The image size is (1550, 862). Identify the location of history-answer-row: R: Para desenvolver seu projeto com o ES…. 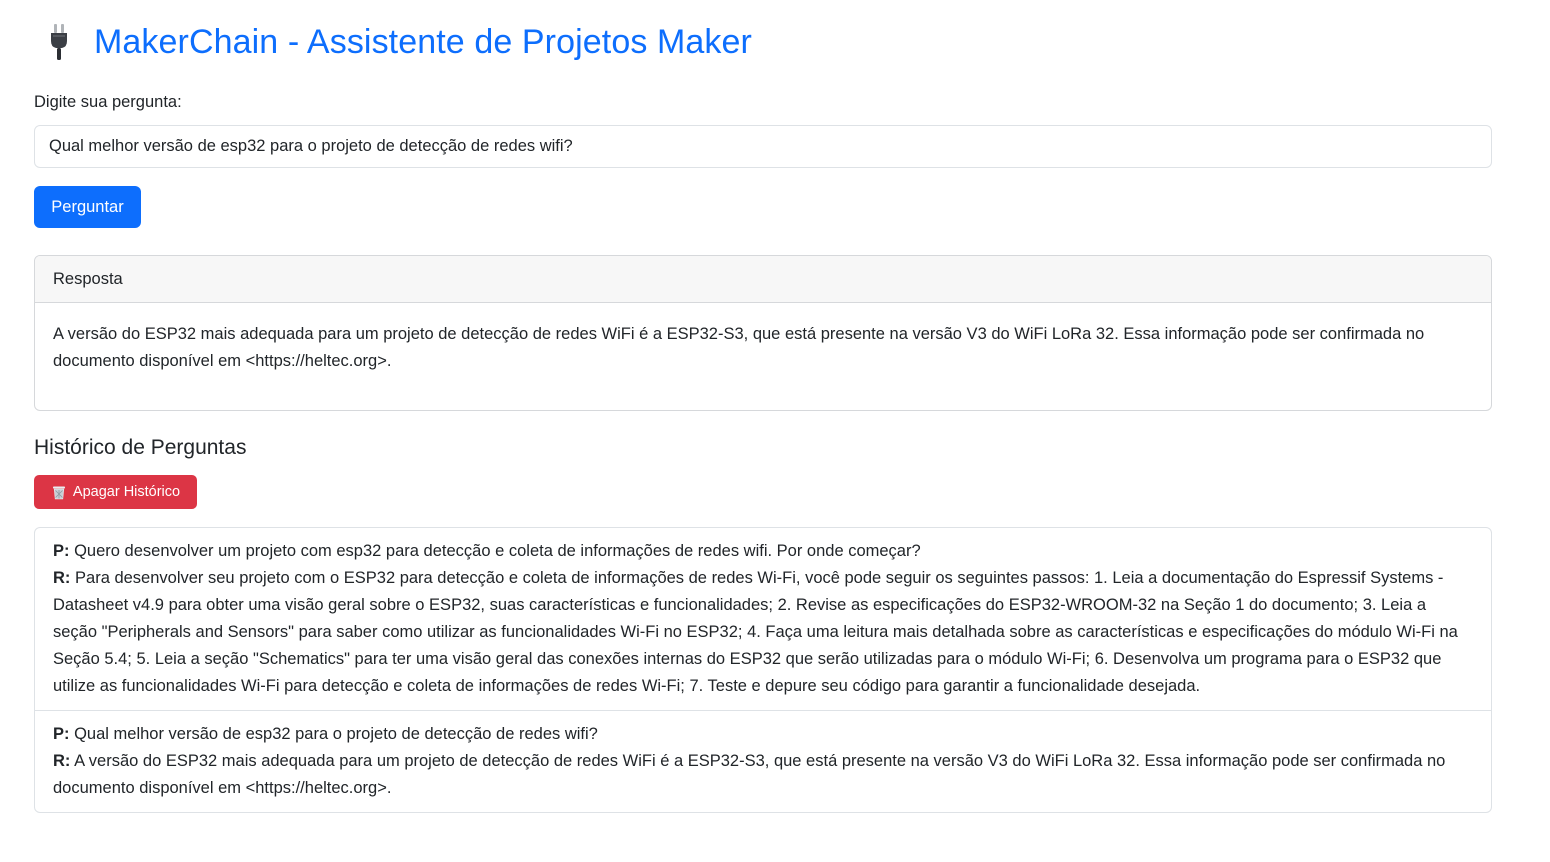
(763, 632).